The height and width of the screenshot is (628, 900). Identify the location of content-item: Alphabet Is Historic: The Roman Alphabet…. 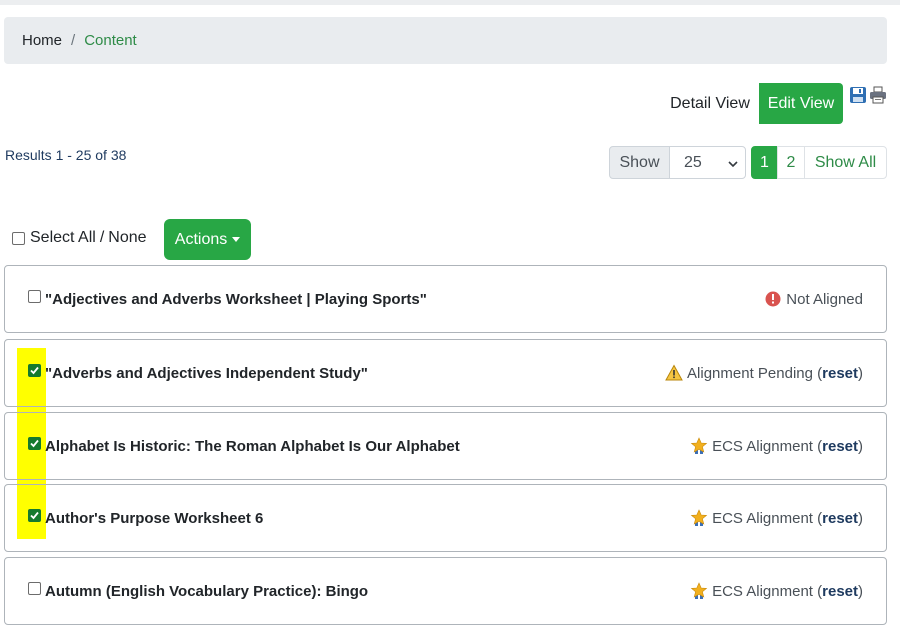
(445, 446).